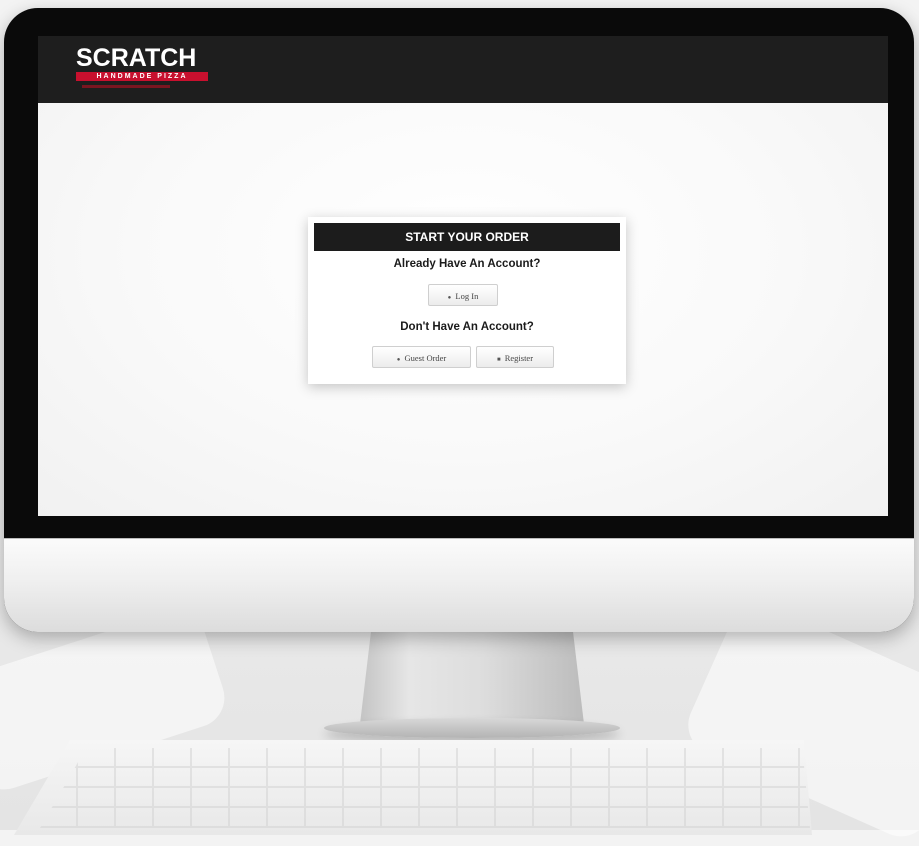 Image resolution: width=919 pixels, height=846 pixels. I want to click on site-logo: SCRATCH HANDMADE PIZZA, so click(142, 68).